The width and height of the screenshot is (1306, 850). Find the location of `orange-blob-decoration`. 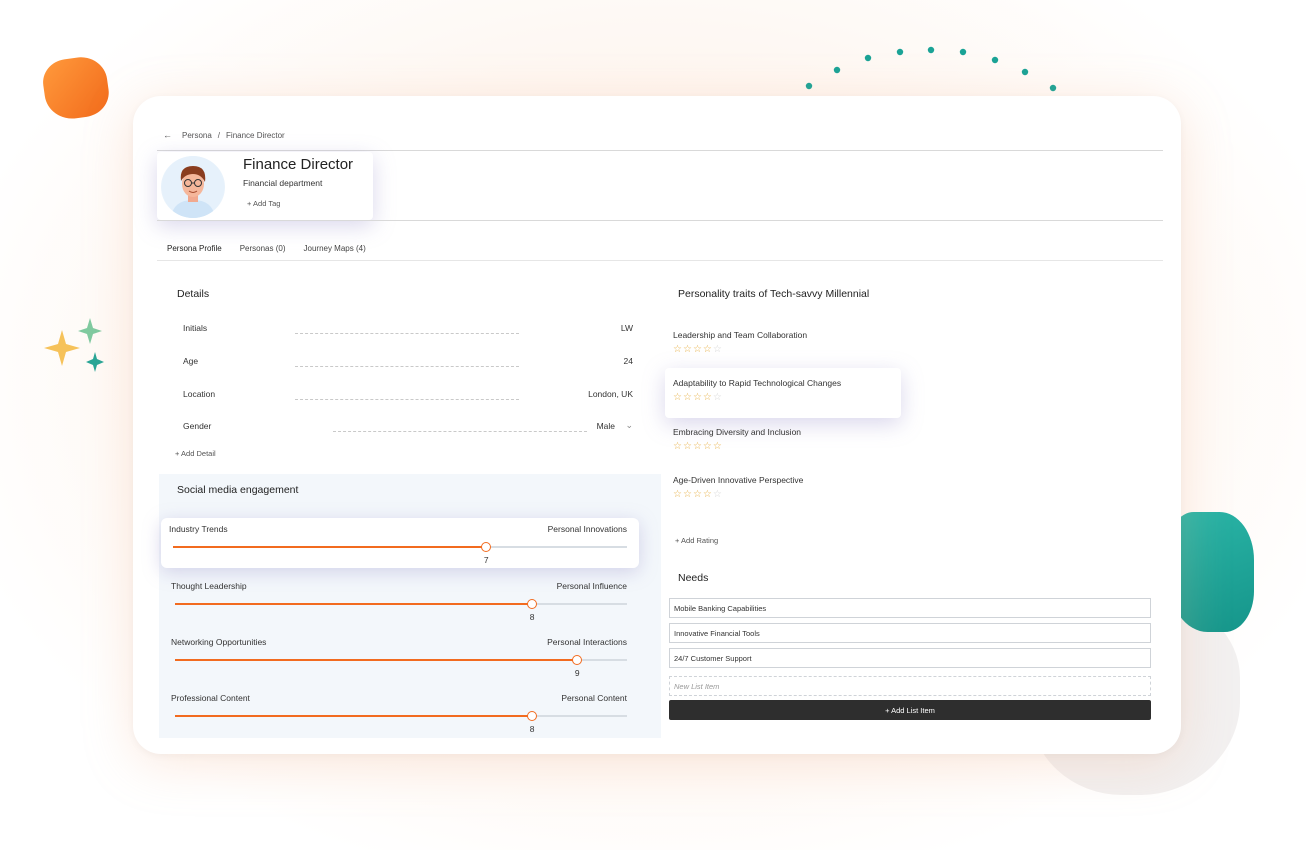

orange-blob-decoration is located at coordinates (76, 88).